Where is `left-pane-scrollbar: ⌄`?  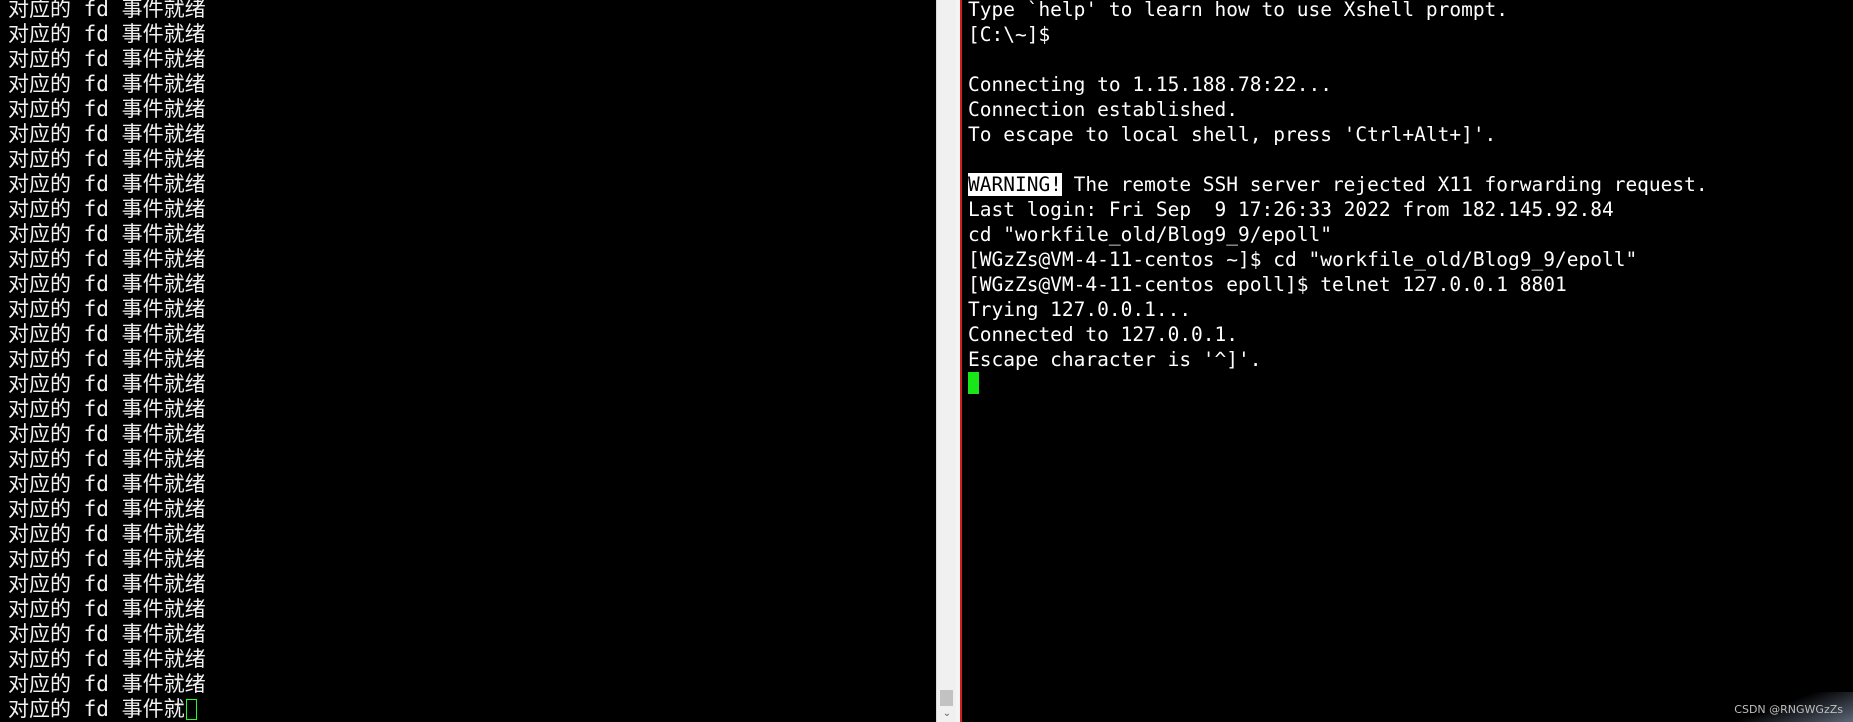 left-pane-scrollbar: ⌄ is located at coordinates (946, 361).